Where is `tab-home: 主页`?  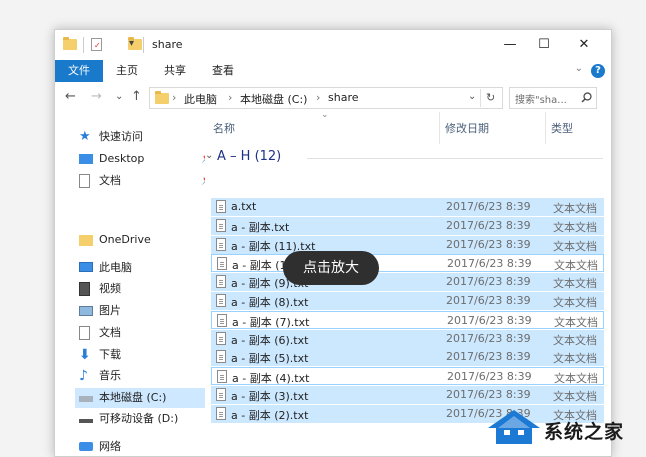 tab-home: 主页 is located at coordinates (127, 71).